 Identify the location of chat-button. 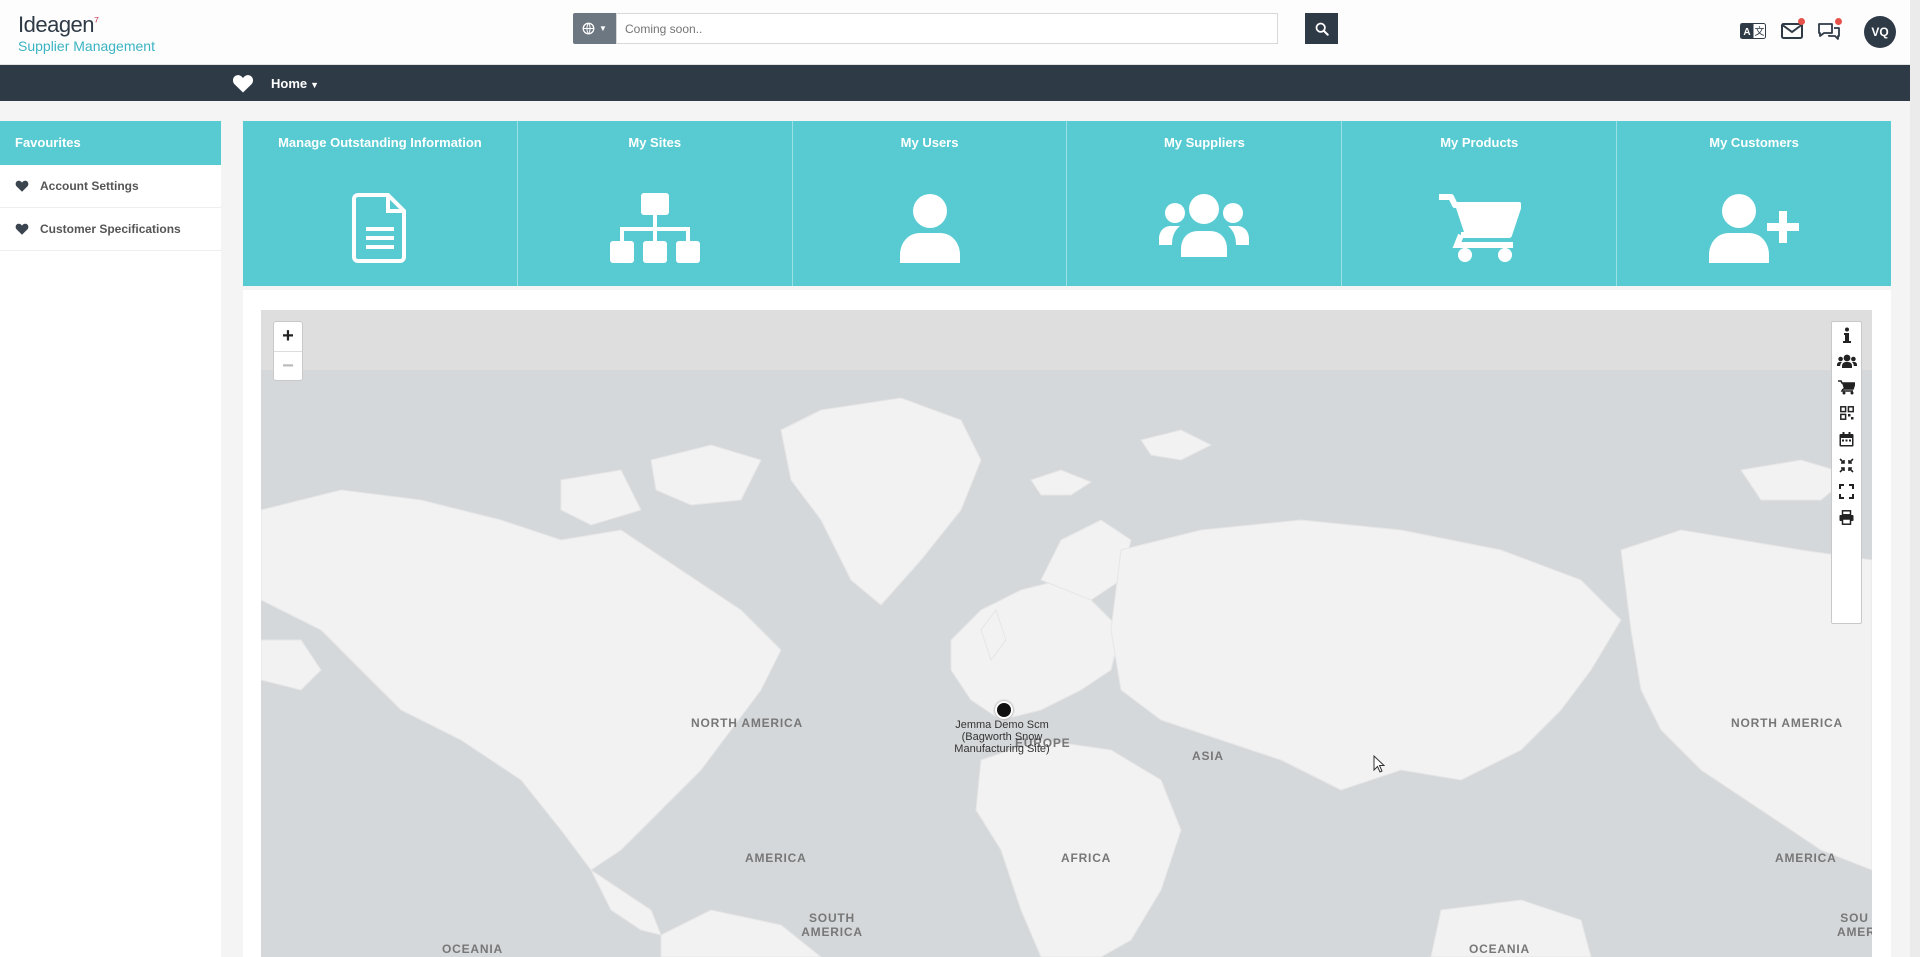
(1829, 30).